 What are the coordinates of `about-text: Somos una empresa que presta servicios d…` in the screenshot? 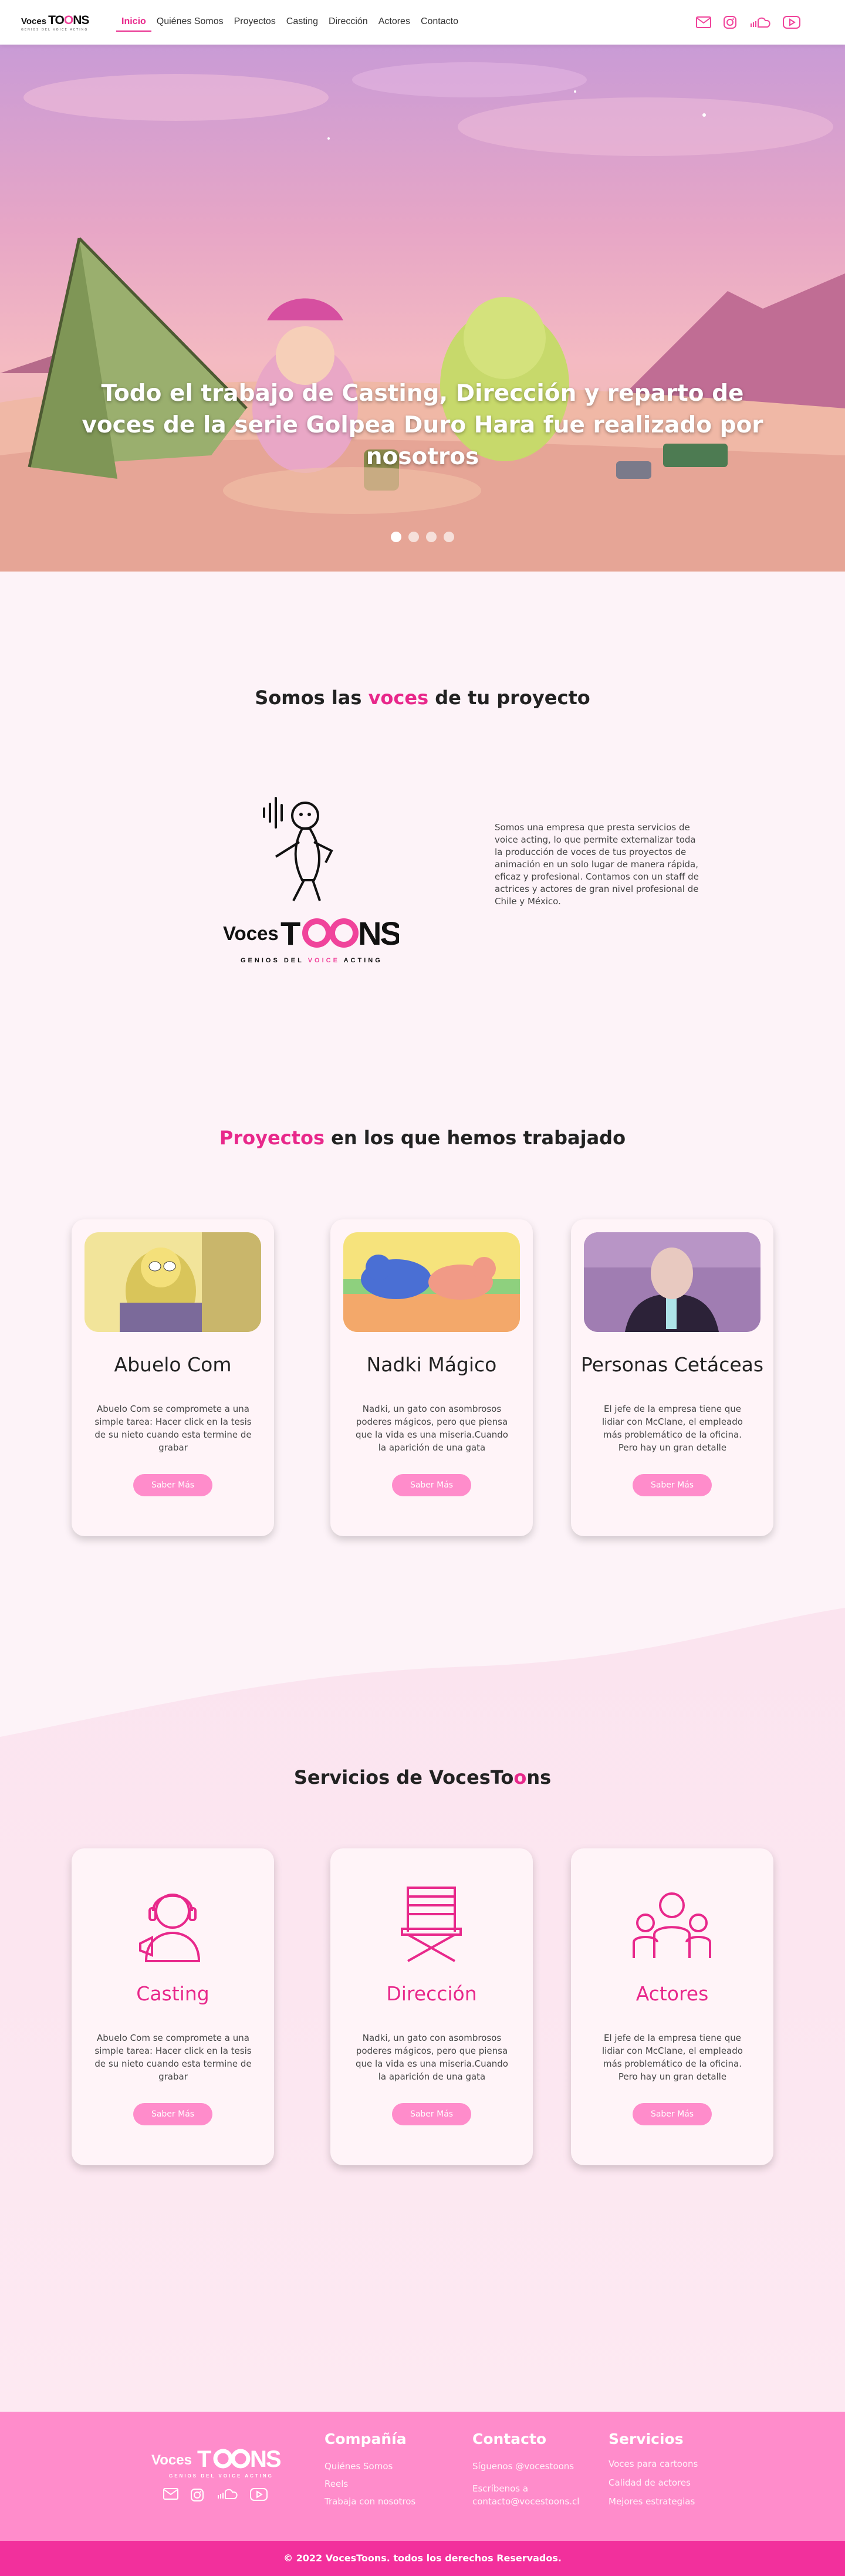 It's located at (597, 864).